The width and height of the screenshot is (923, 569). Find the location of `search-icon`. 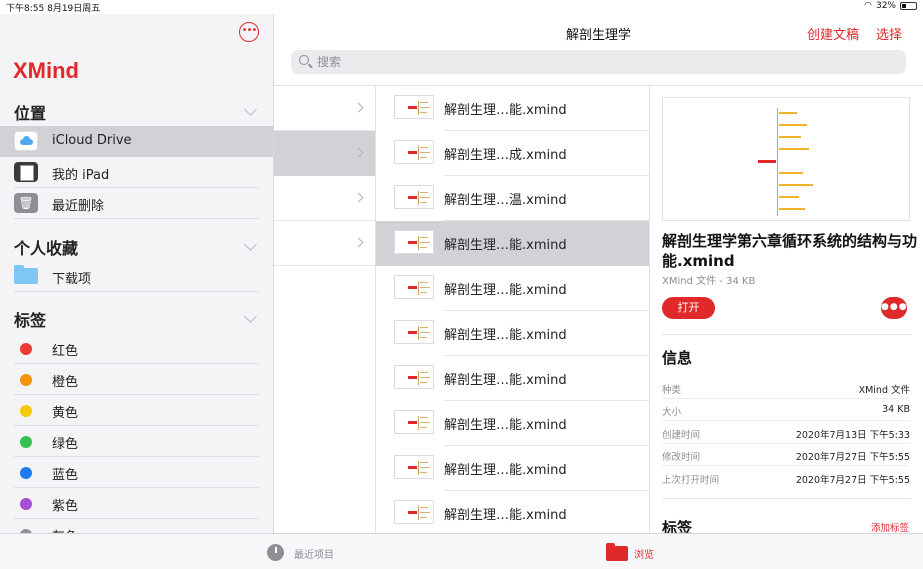

search-icon is located at coordinates (304, 60).